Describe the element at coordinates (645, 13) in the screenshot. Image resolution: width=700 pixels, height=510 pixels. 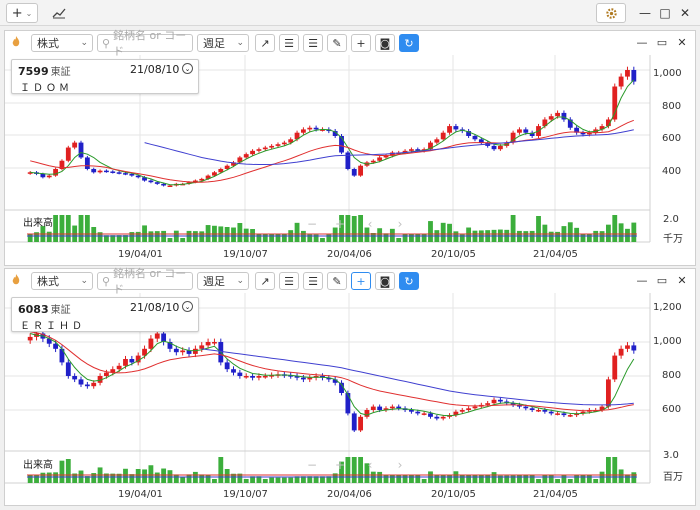
I see `window-minimize-button: —` at that location.